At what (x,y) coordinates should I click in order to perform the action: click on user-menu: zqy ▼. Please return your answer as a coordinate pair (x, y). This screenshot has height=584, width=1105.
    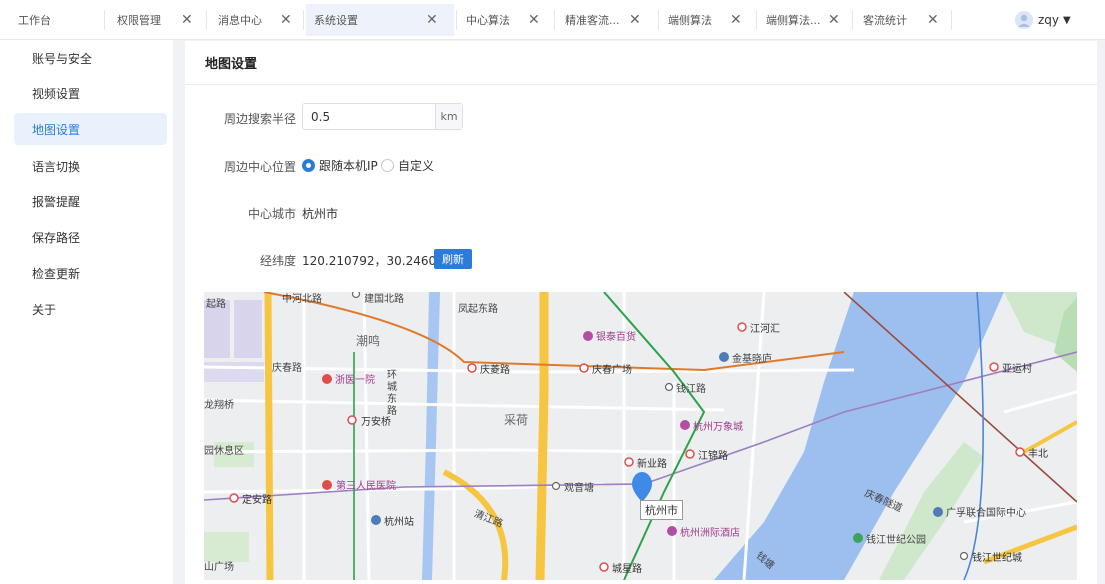
    Looking at the image, I should click on (1043, 20).